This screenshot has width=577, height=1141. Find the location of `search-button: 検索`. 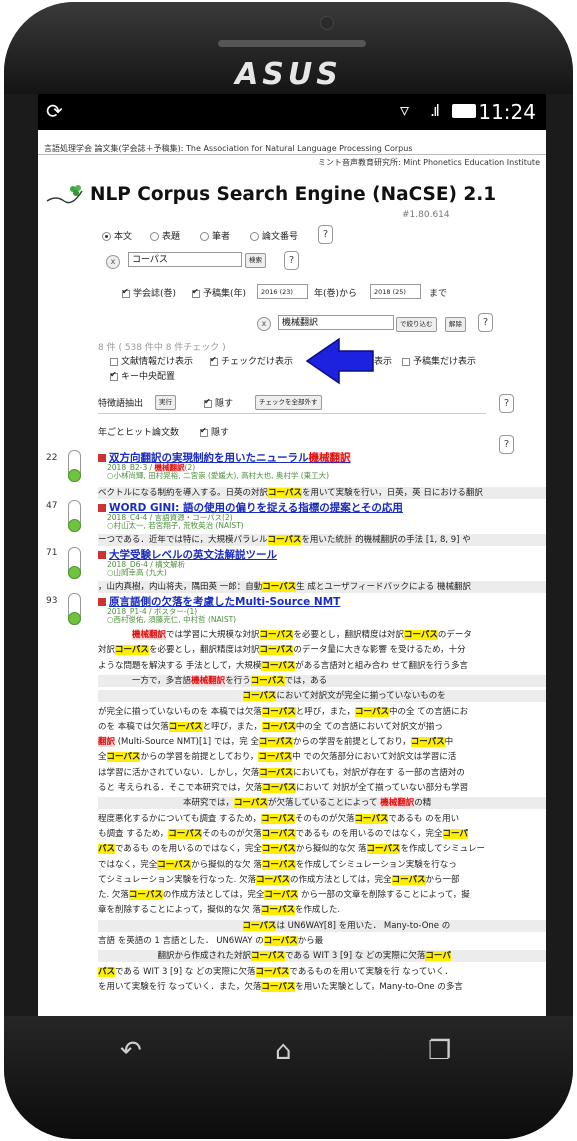

search-button: 検索 is located at coordinates (255, 260).